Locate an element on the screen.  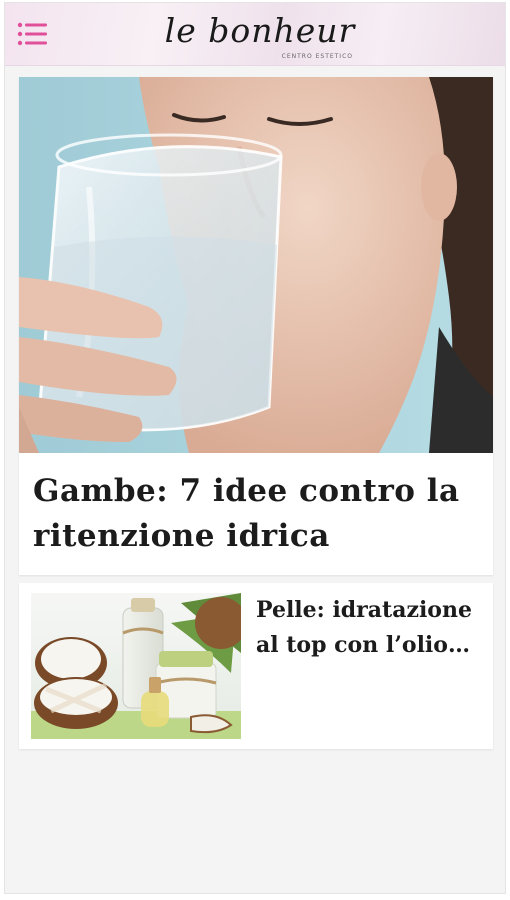
brand-logo: le bonheur CENTRO ESTETICO is located at coordinates (260, 36).